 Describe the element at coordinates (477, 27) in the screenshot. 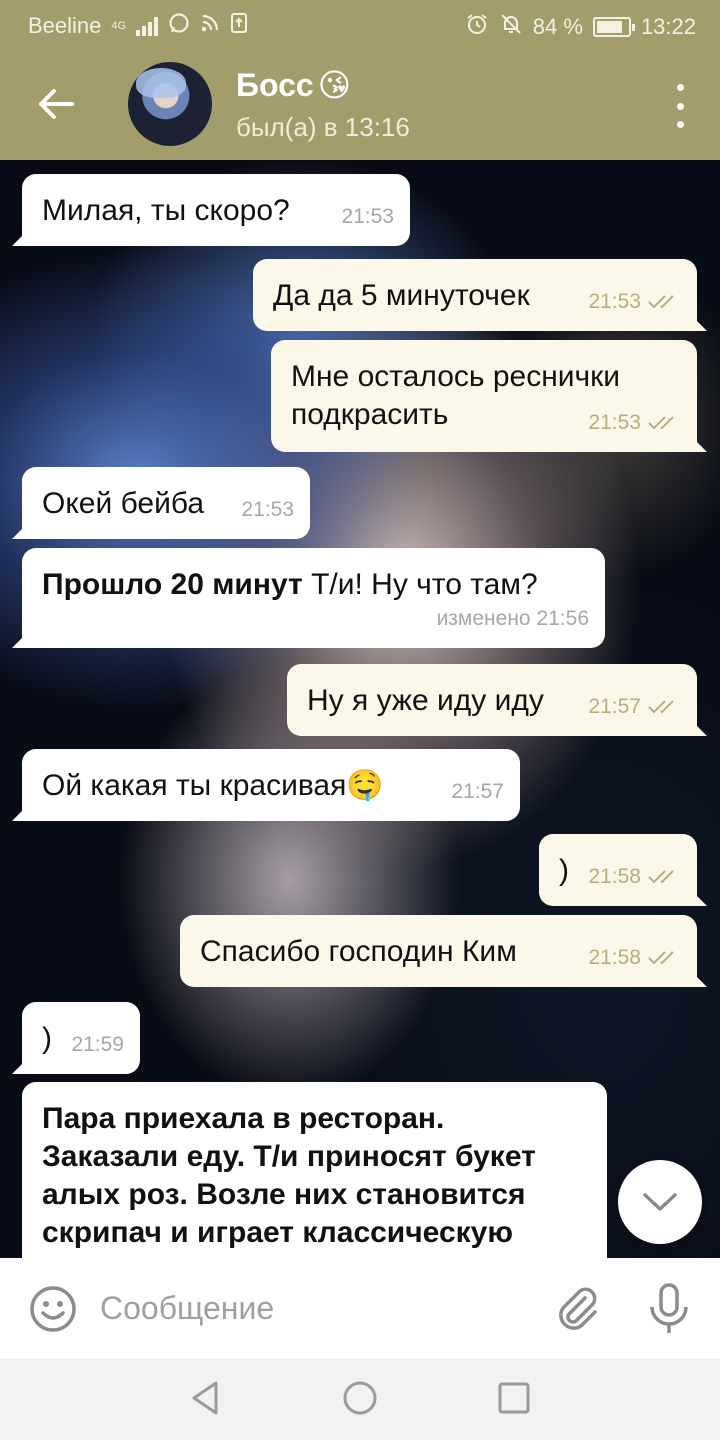

I see `alarm-icon` at that location.